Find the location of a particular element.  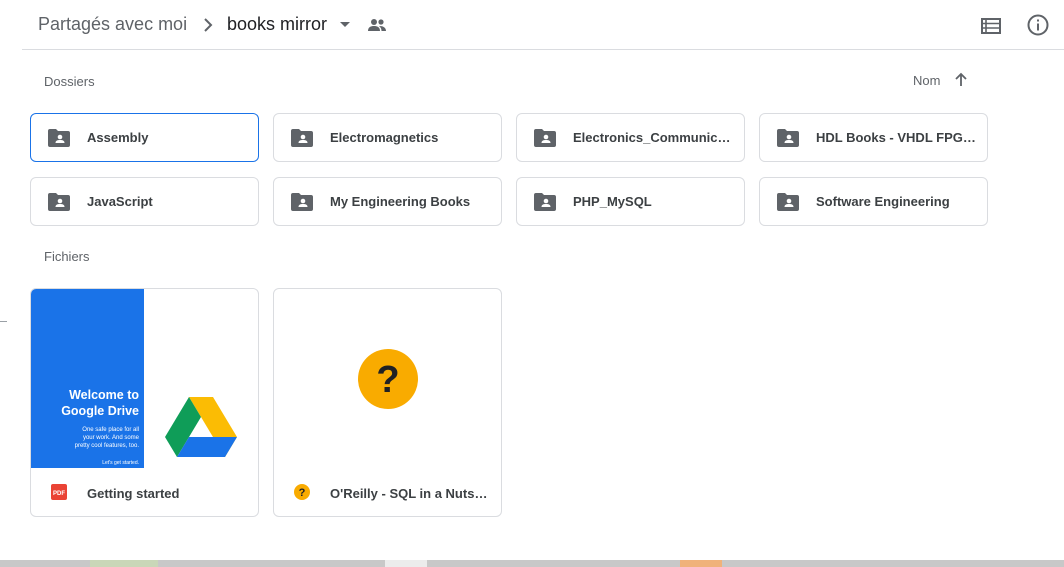

chevron-right-icon is located at coordinates (208, 25).